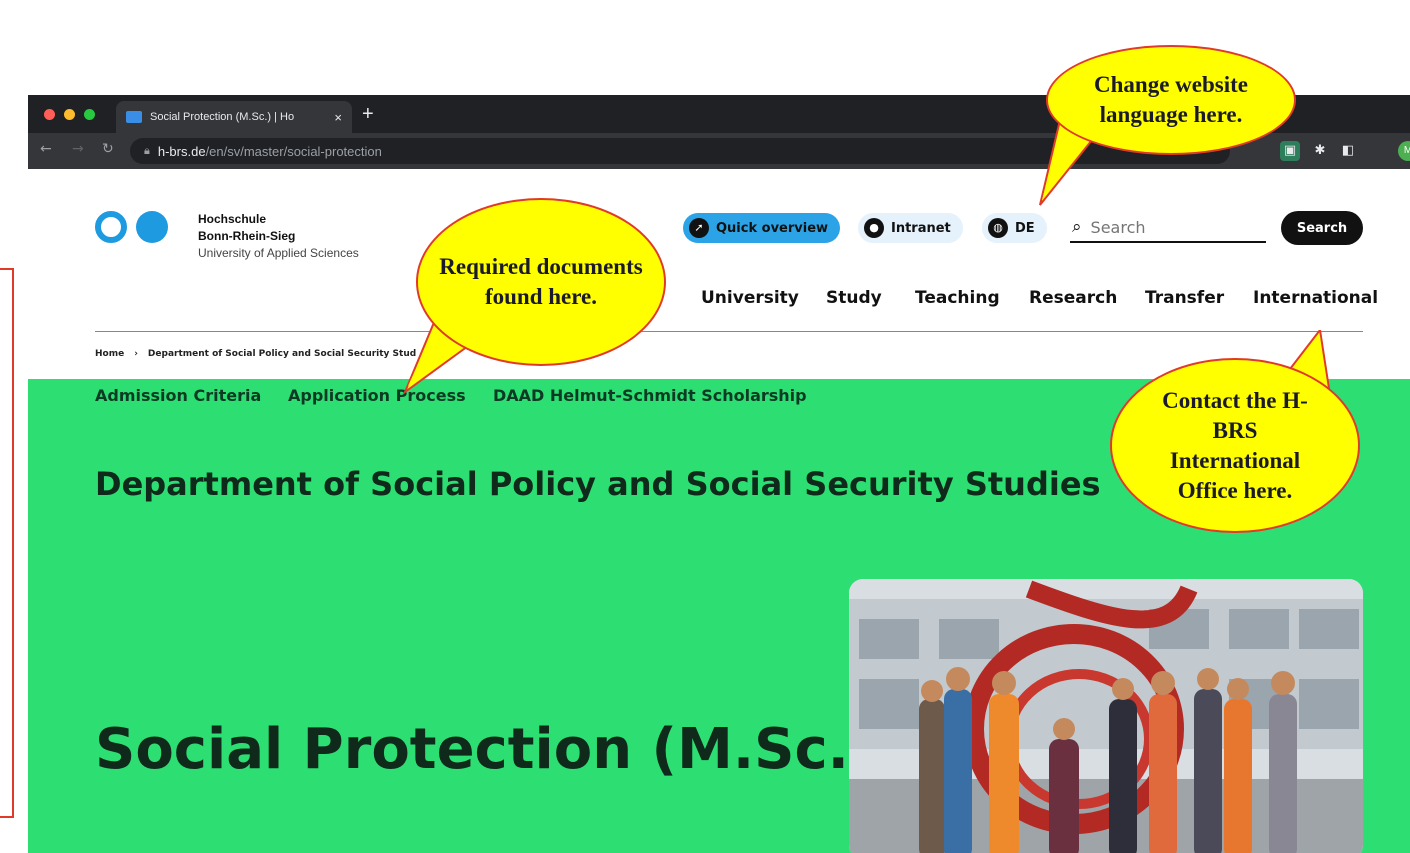 This screenshot has height=853, width=1410. What do you see at coordinates (338, 117) in the screenshot?
I see `tab-close-icon: ×` at bounding box center [338, 117].